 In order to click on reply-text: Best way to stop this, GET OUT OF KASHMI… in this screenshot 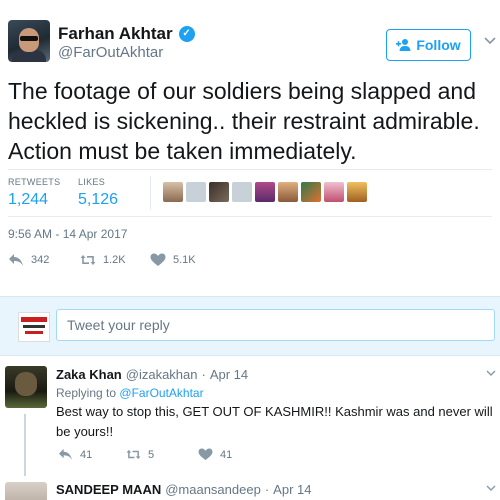, I will do `click(274, 421)`.